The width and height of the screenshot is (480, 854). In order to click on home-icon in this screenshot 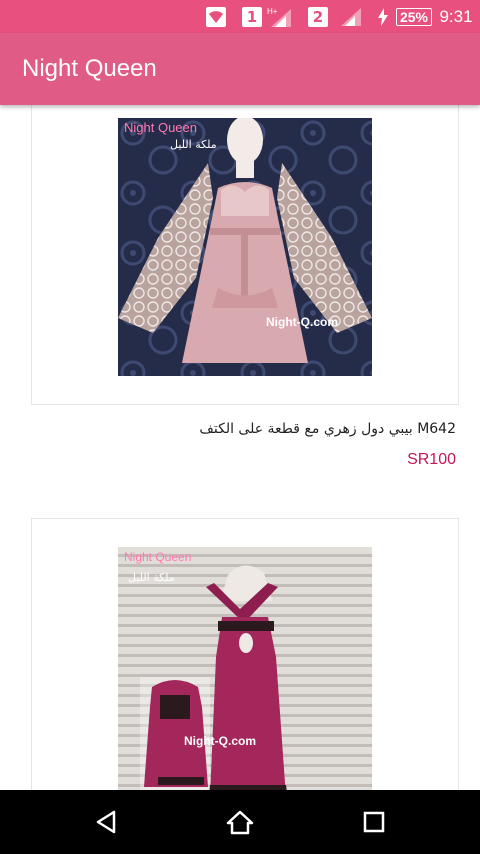, I will do `click(240, 822)`.